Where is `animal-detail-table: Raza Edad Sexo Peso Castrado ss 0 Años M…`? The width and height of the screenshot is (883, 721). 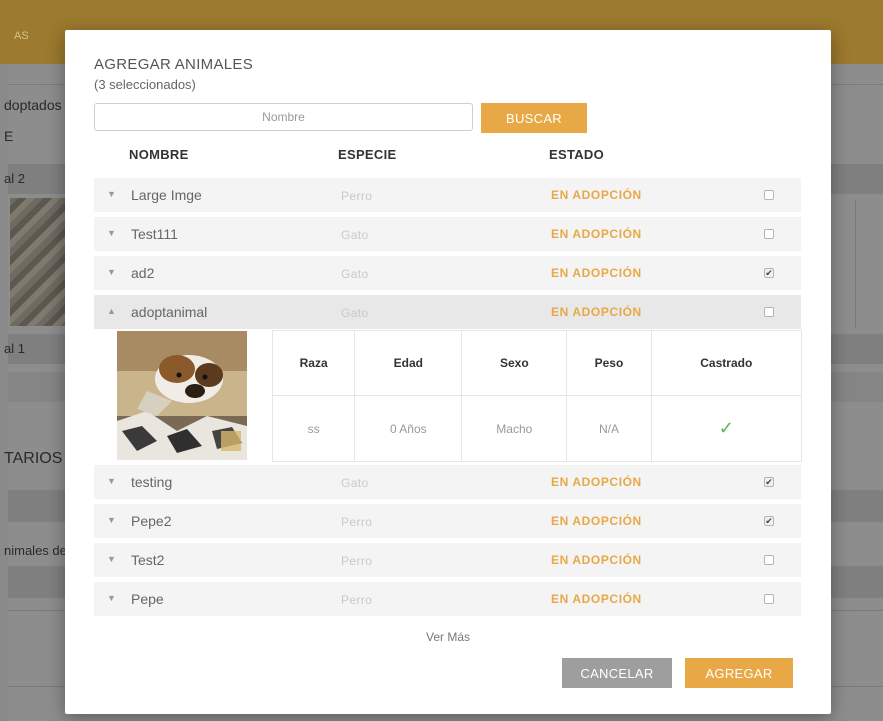 animal-detail-table: Raza Edad Sexo Peso Castrado ss 0 Años M… is located at coordinates (537, 396).